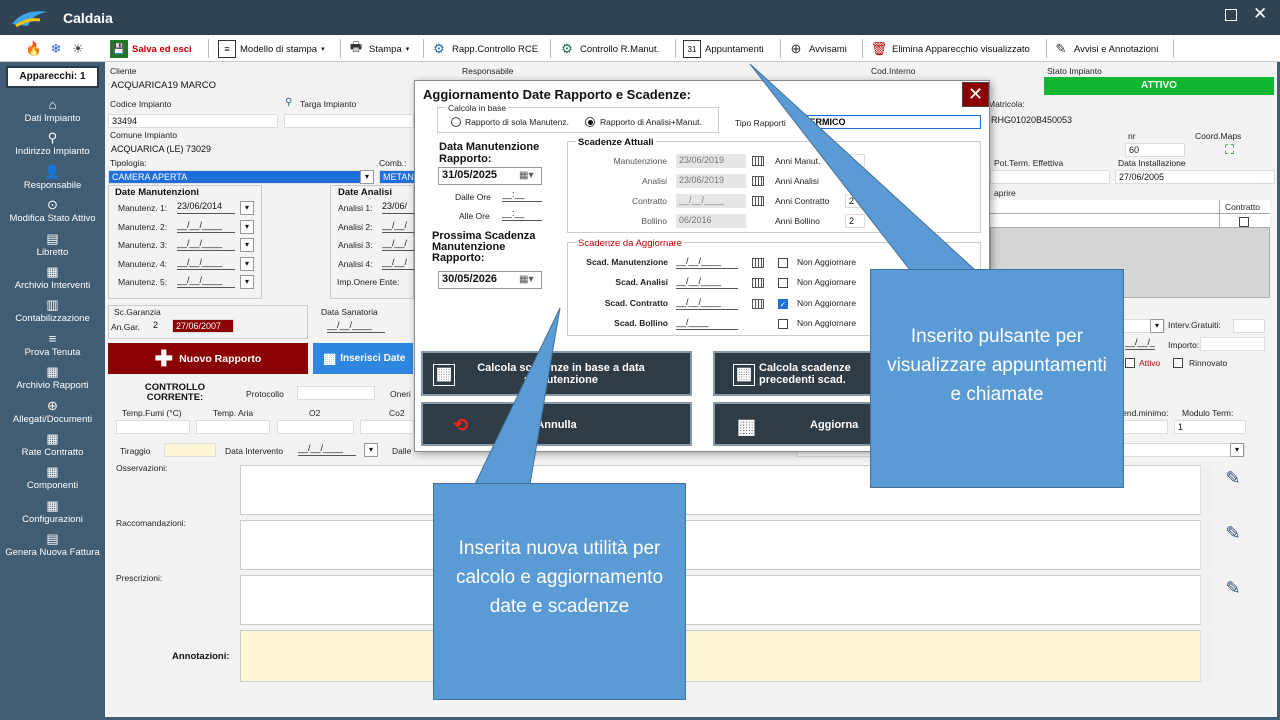 Image resolution: width=1280 pixels, height=720 pixels. Describe the element at coordinates (160, 326) in the screenshot. I see `an-gar-field: 2` at that location.